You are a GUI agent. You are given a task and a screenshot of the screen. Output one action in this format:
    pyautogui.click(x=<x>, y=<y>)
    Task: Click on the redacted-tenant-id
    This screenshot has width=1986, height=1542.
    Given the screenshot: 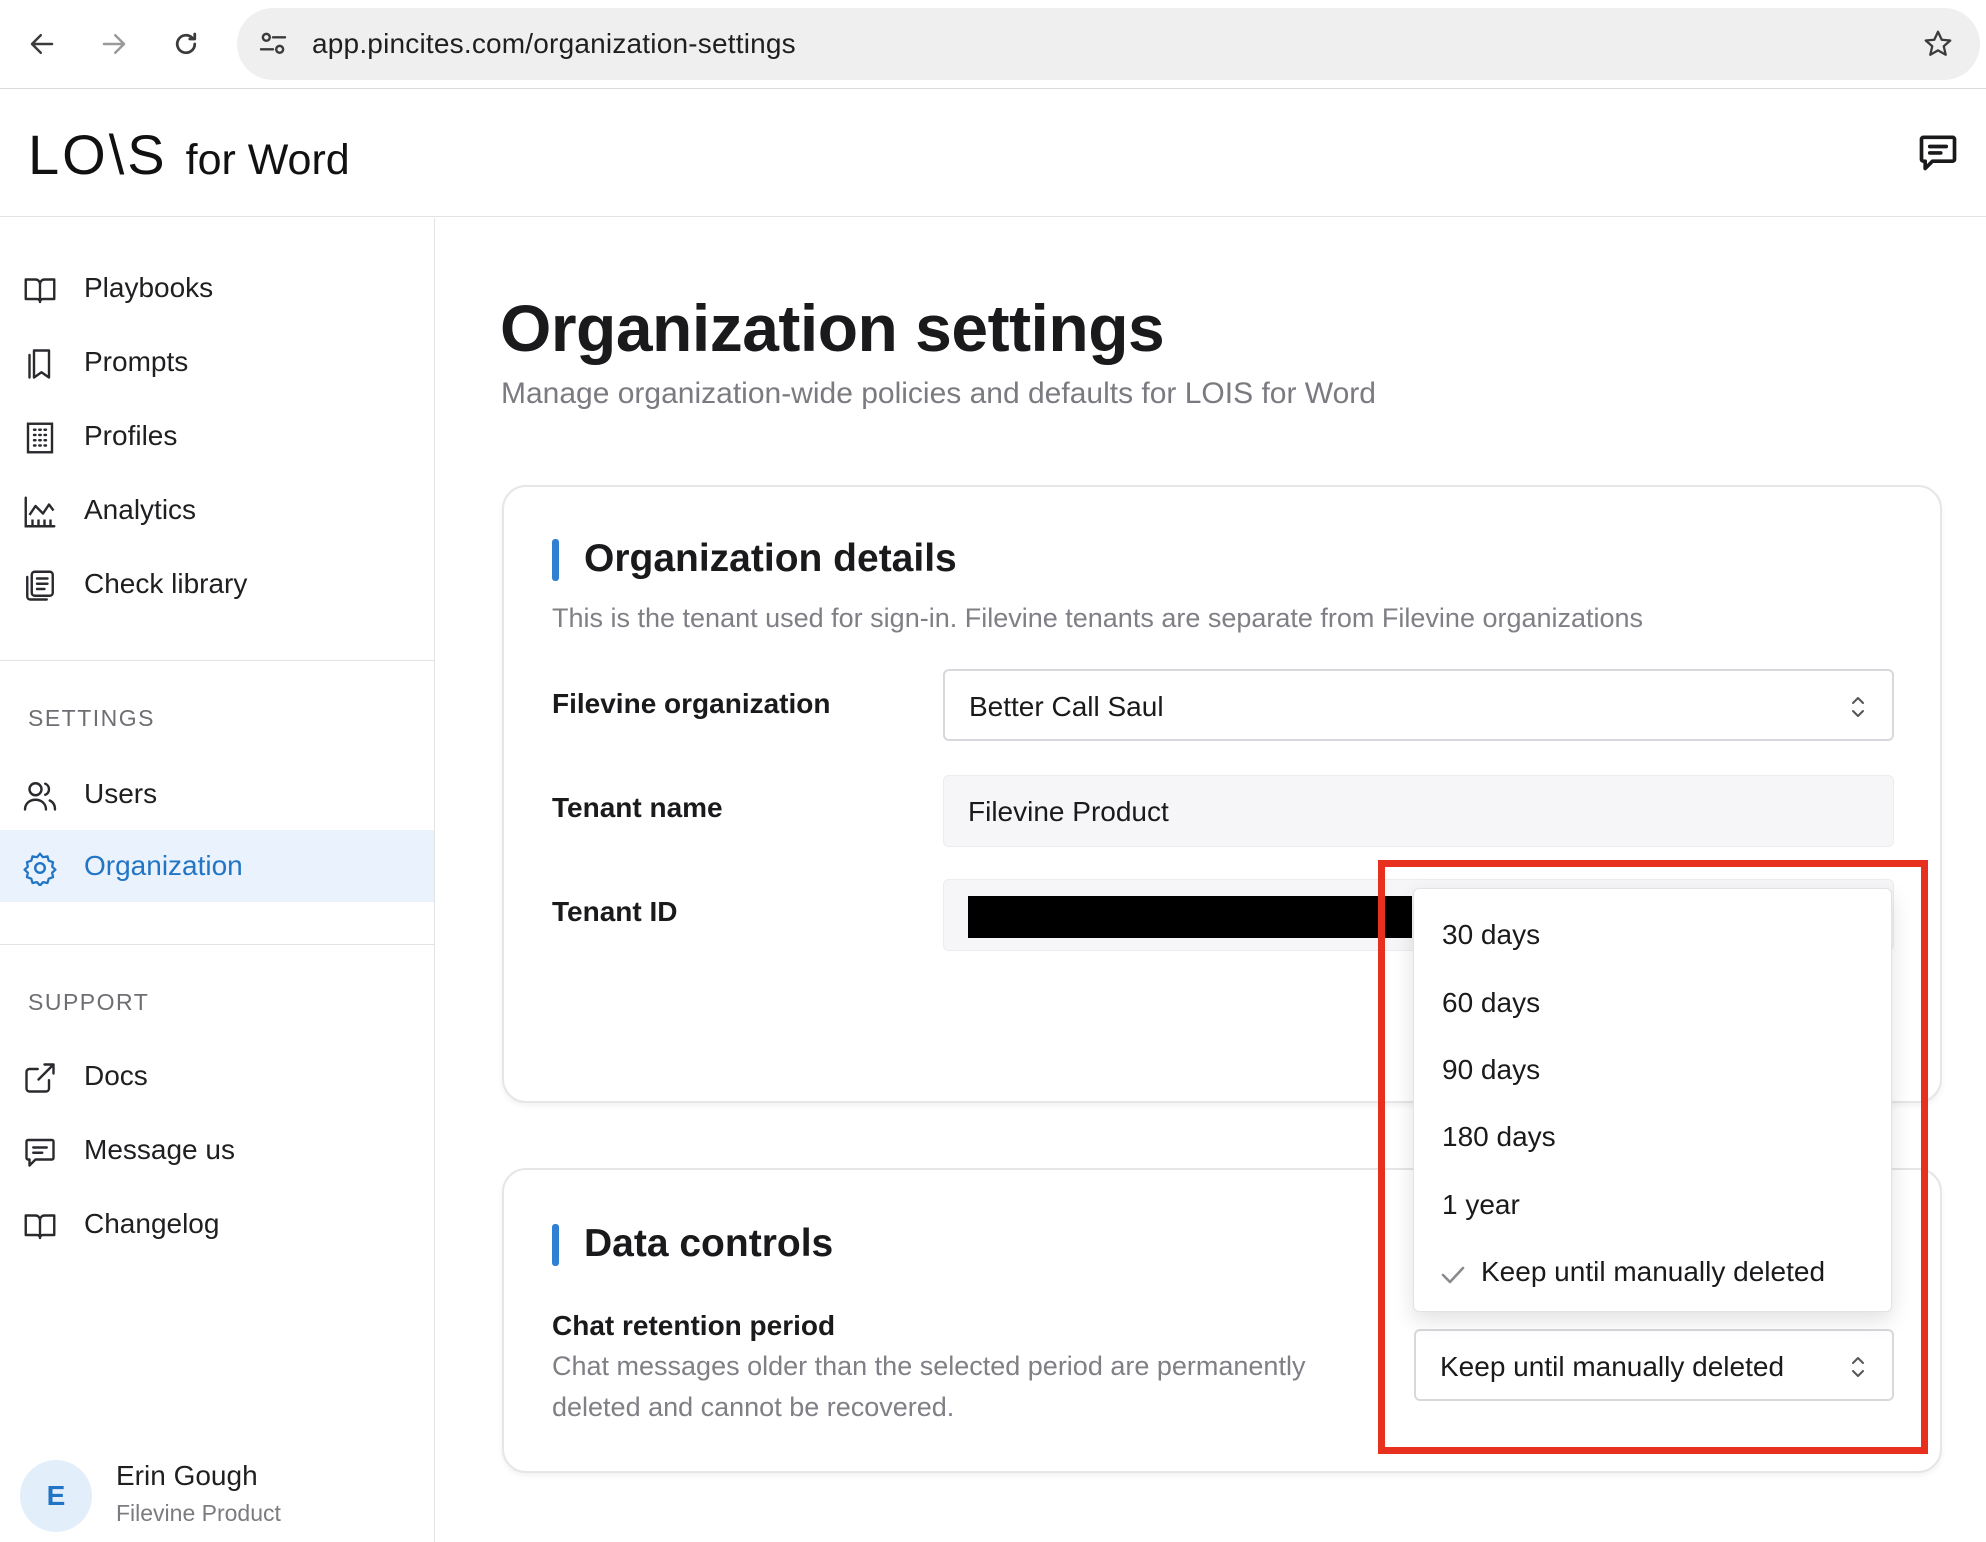 What is the action you would take?
    pyautogui.click(x=1190, y=917)
    